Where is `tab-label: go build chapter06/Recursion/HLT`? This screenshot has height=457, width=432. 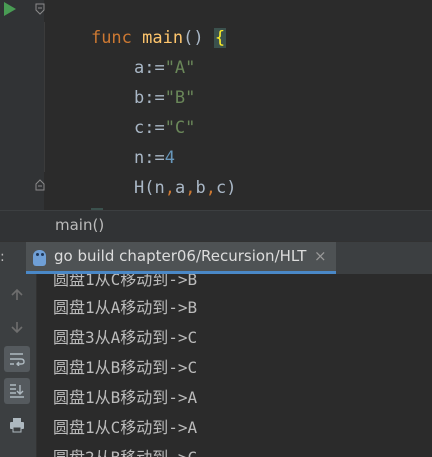 tab-label: go build chapter06/Recursion/HLT is located at coordinates (180, 256).